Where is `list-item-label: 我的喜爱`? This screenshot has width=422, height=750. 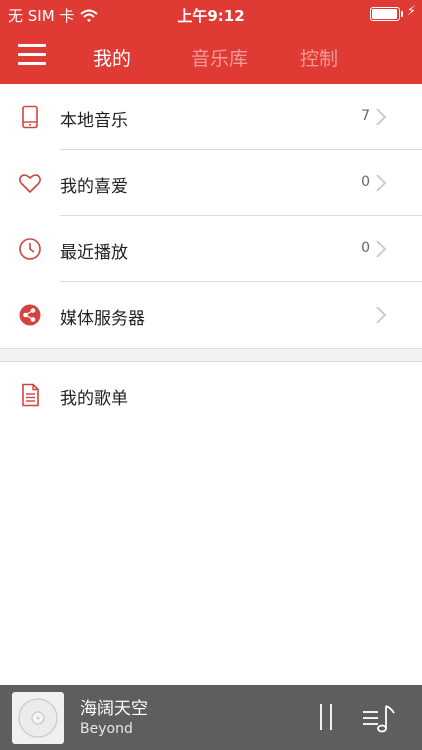
list-item-label: 我的喜爱 is located at coordinates (94, 187).